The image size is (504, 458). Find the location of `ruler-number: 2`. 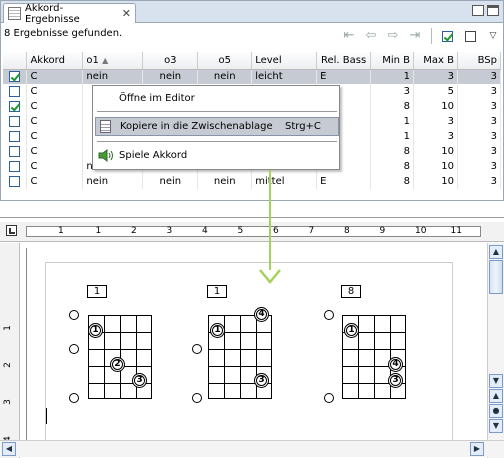

ruler-number: 2 is located at coordinates (134, 231).